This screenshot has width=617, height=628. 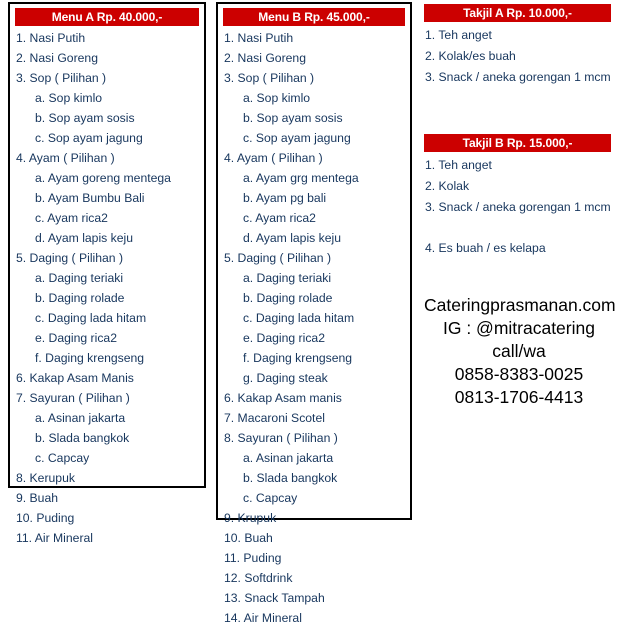 What do you see at coordinates (274, 418) in the screenshot?
I see `list-item: 7. Macaroni Scotel` at bounding box center [274, 418].